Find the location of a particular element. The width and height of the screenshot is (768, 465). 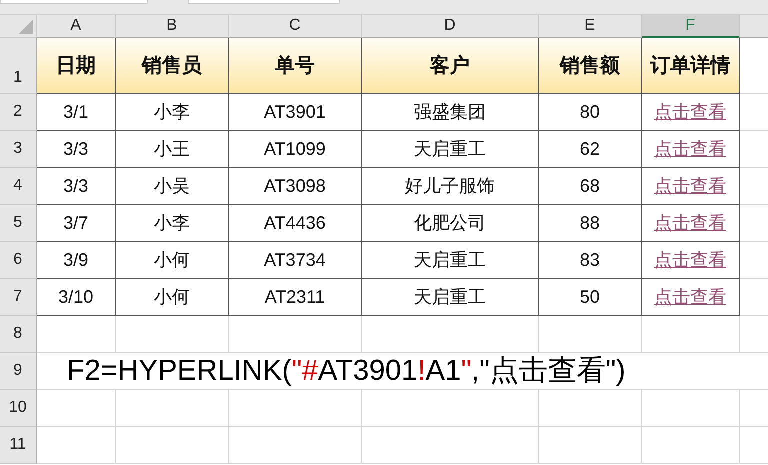

column-header is located at coordinates (754, 26).